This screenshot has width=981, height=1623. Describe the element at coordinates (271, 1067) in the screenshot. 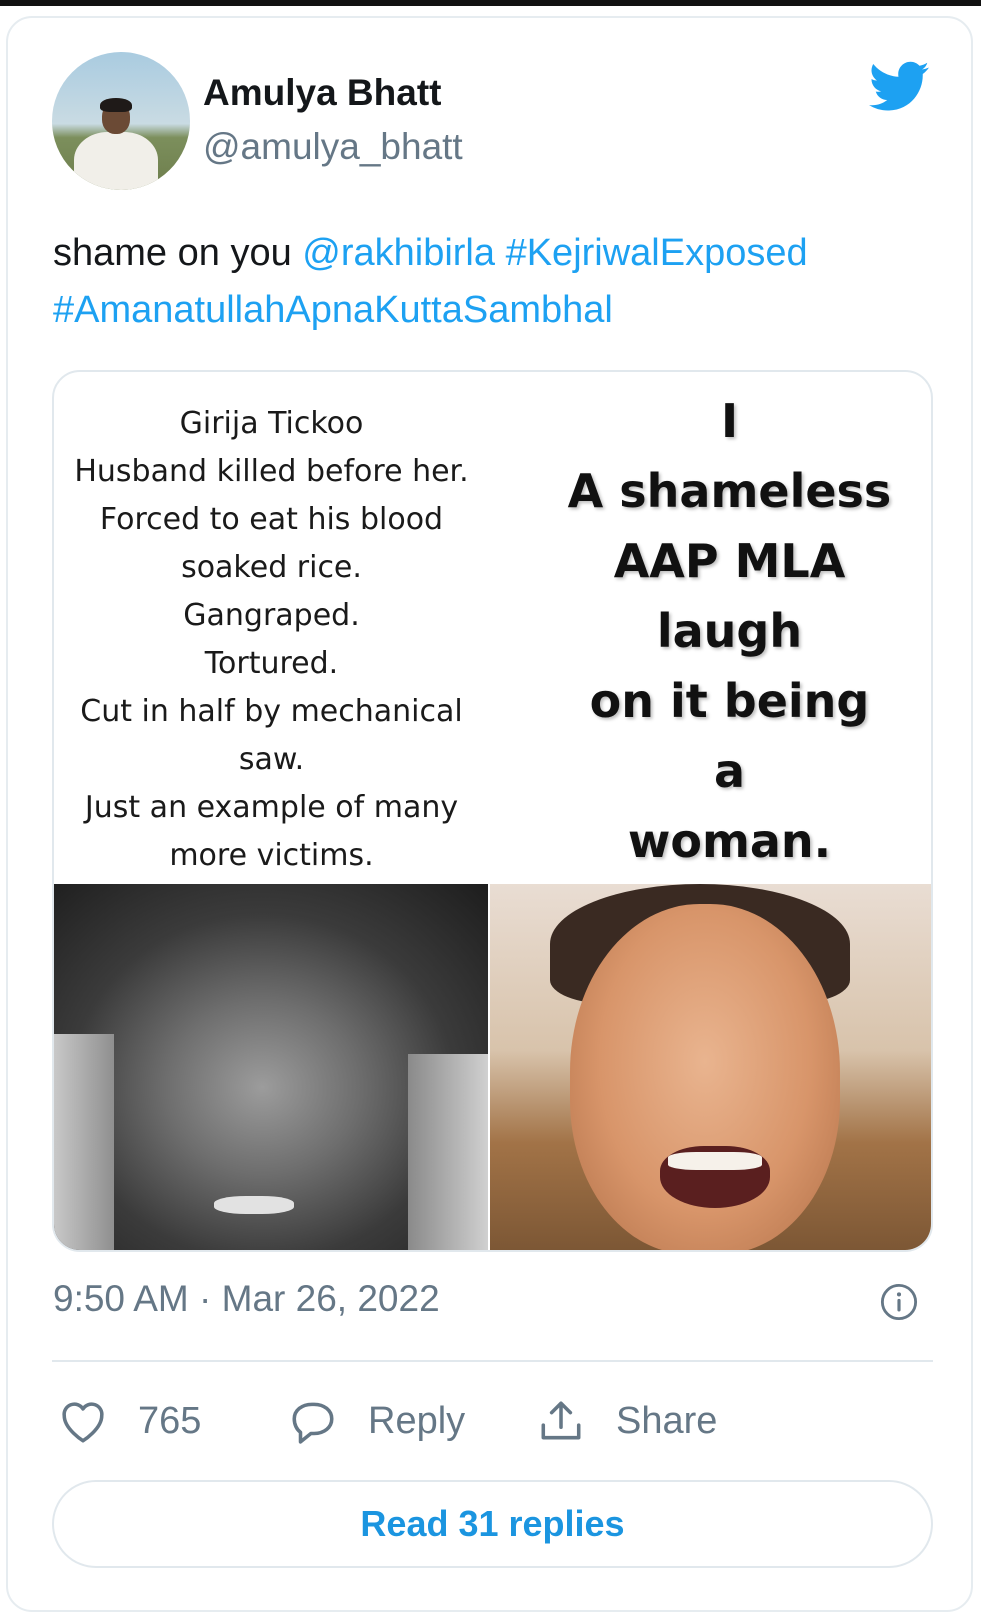

I see `victim-photo` at that location.